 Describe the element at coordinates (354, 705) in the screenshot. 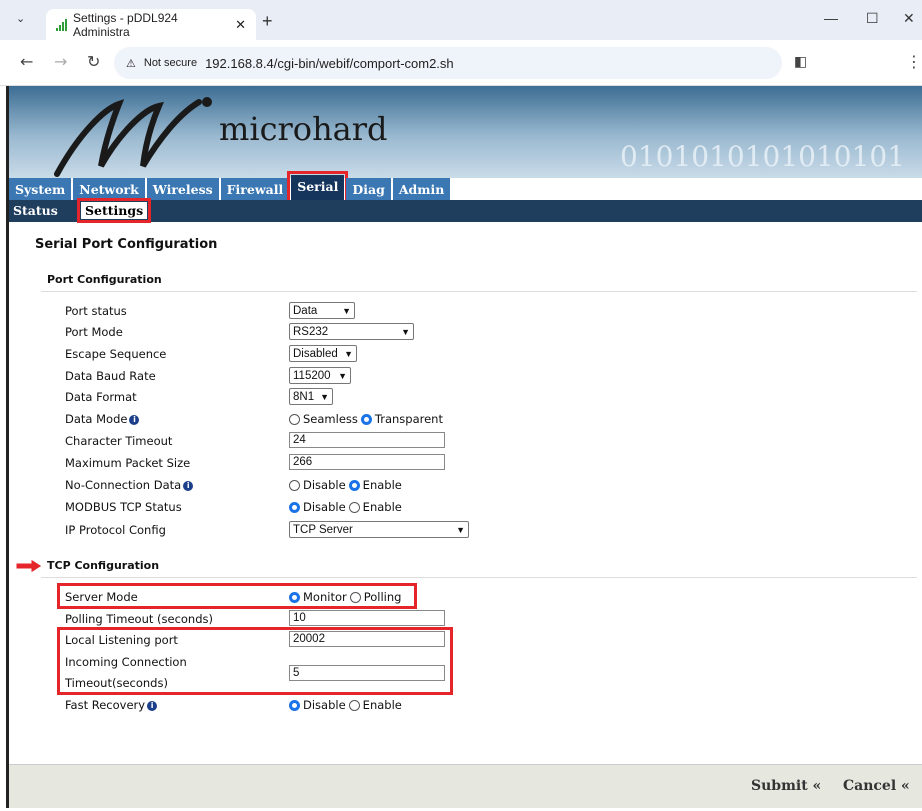

I see `fast-enable-radio` at that location.